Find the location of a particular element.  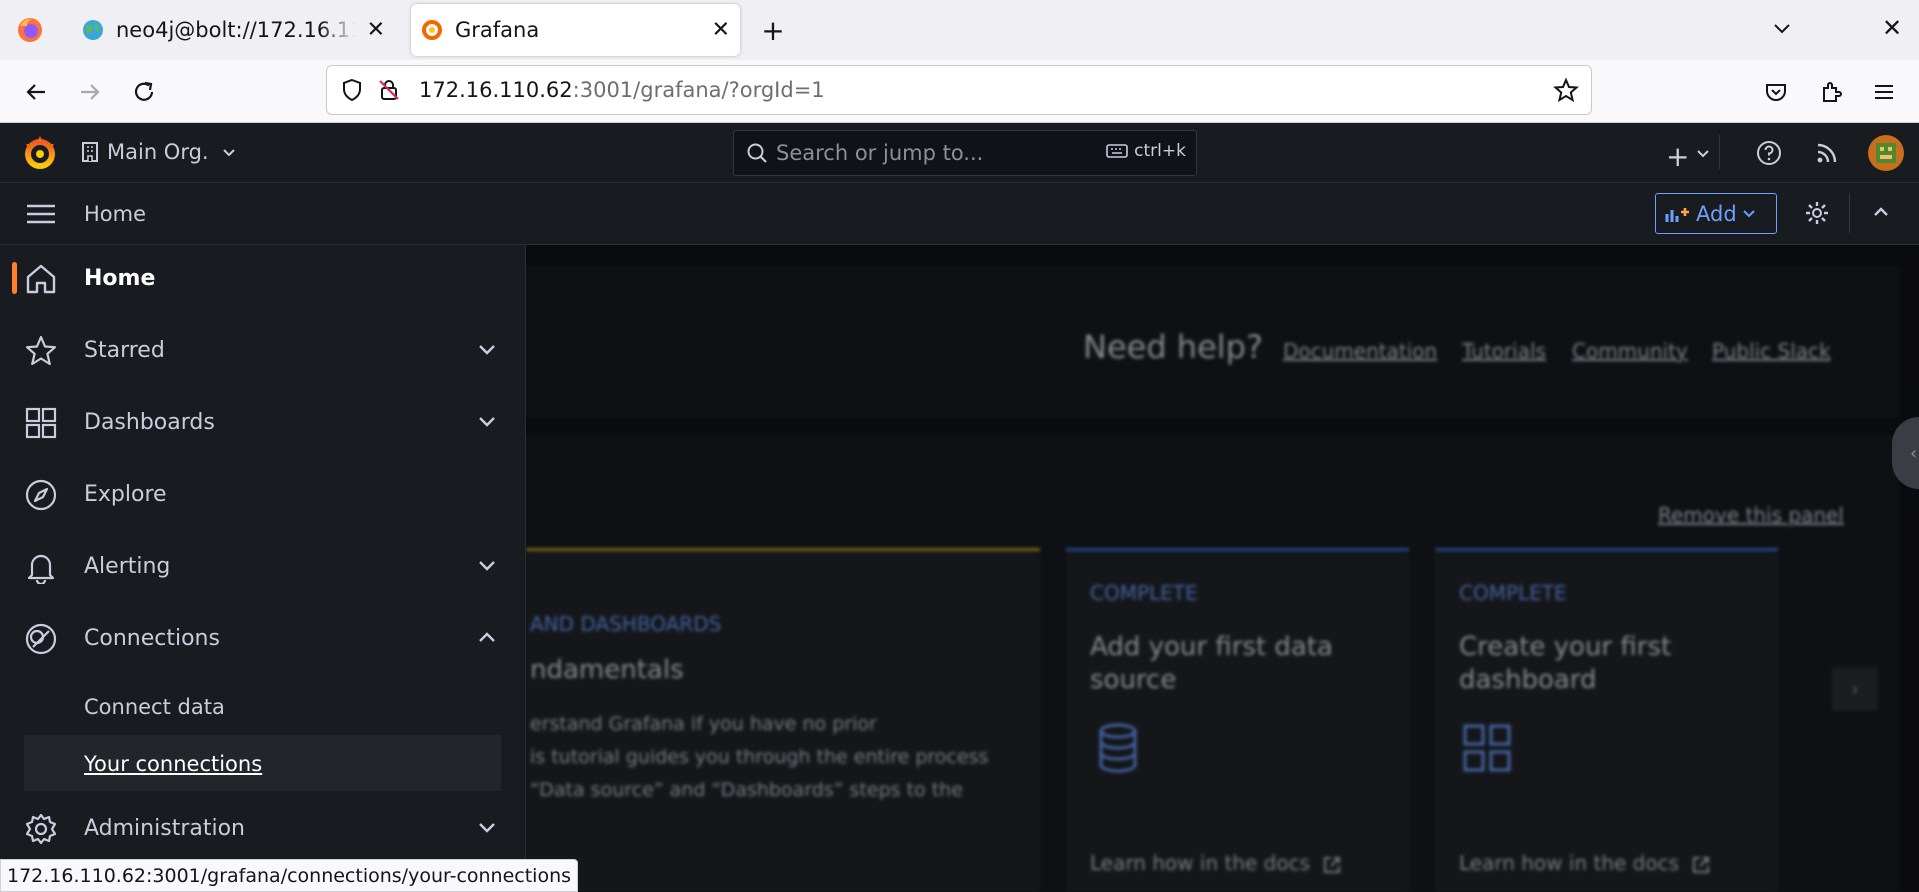

url-host: 172.16.110.62 is located at coordinates (496, 90).